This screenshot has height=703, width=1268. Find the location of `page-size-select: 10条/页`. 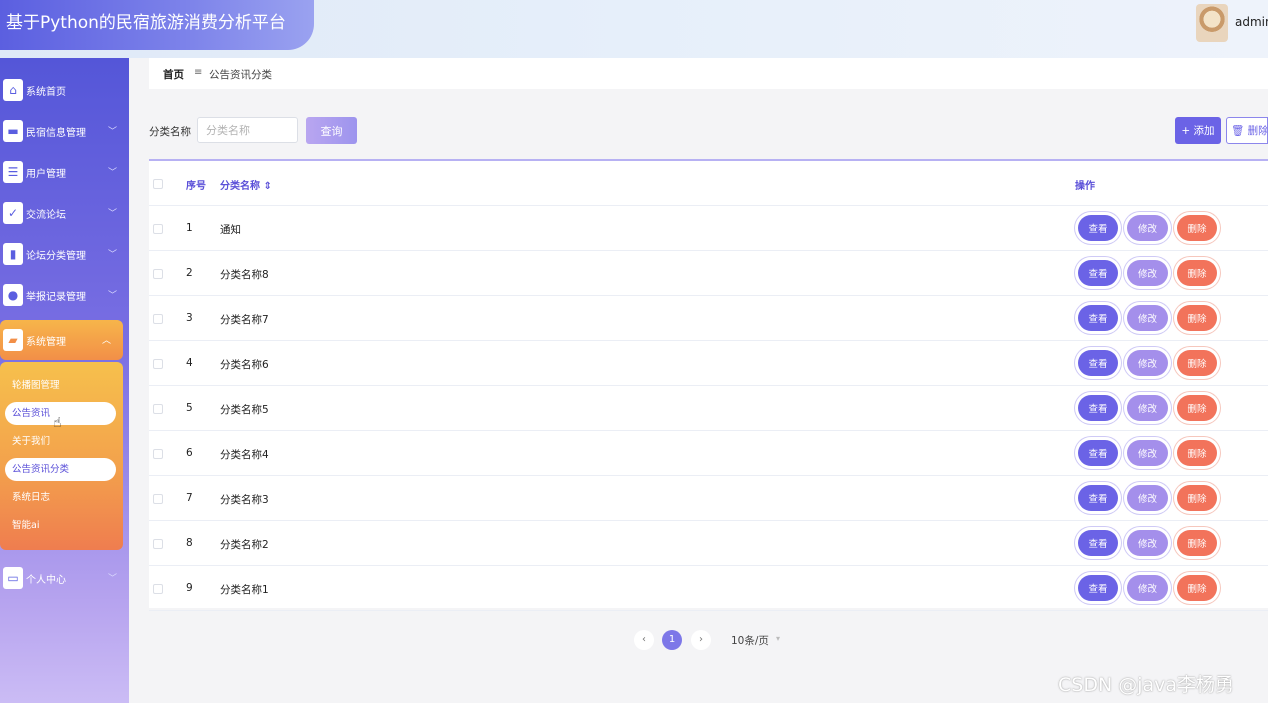

page-size-select: 10条/页 is located at coordinates (750, 640).